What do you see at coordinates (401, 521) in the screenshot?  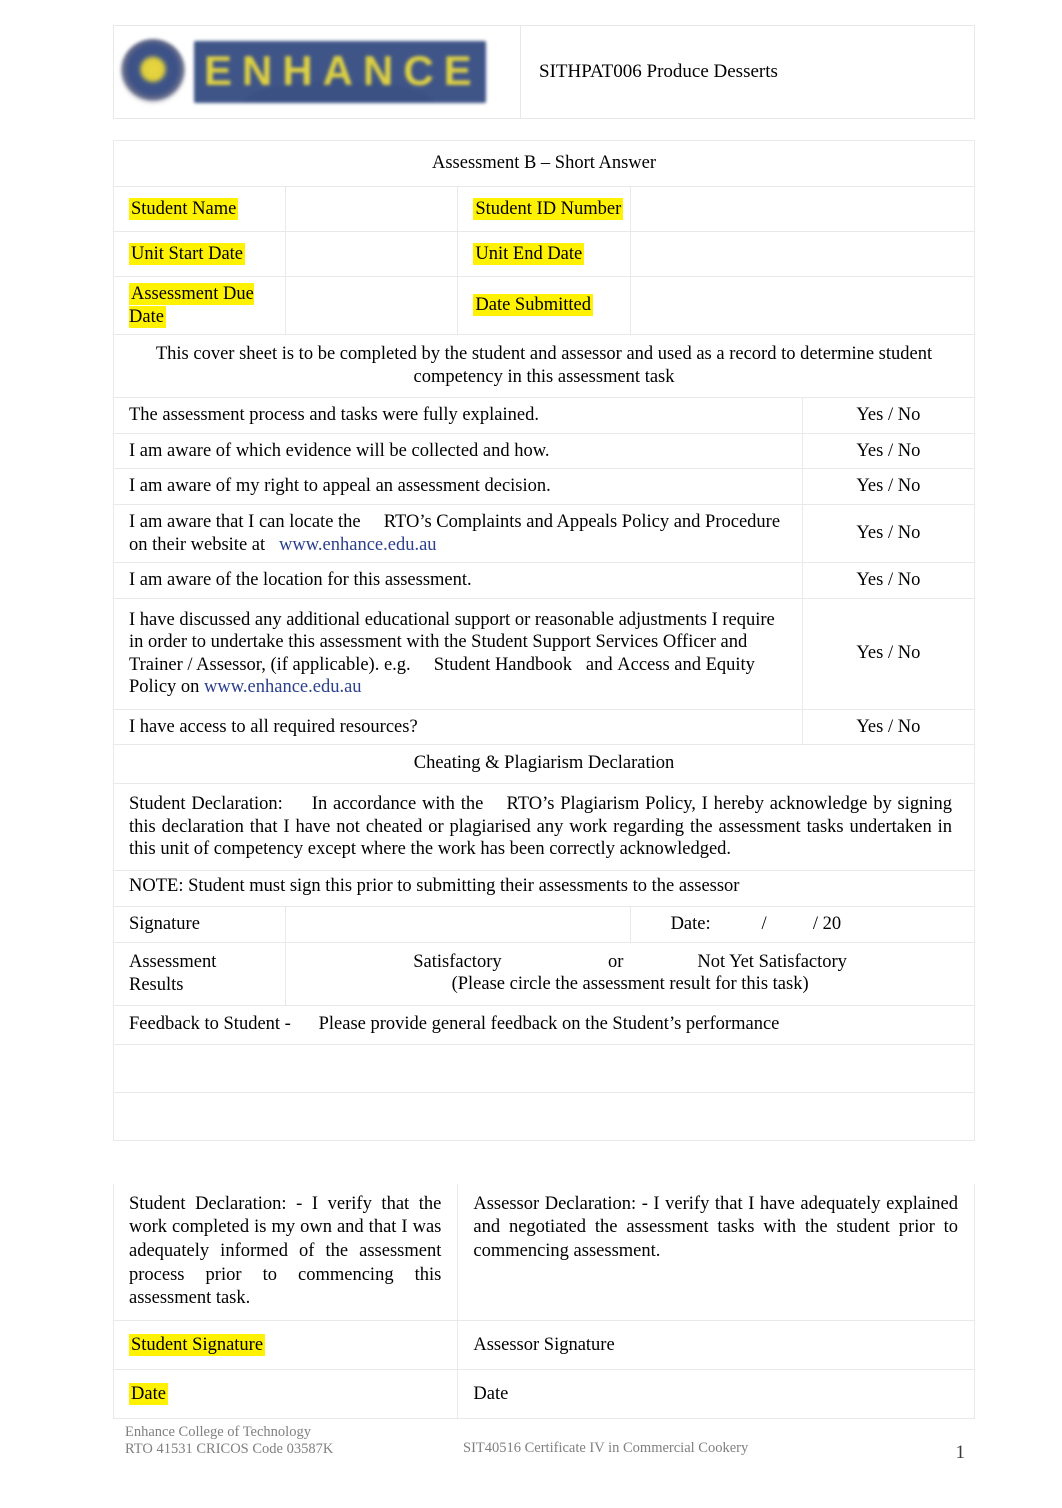 I see `checklist-text-rto: RTO` at bounding box center [401, 521].